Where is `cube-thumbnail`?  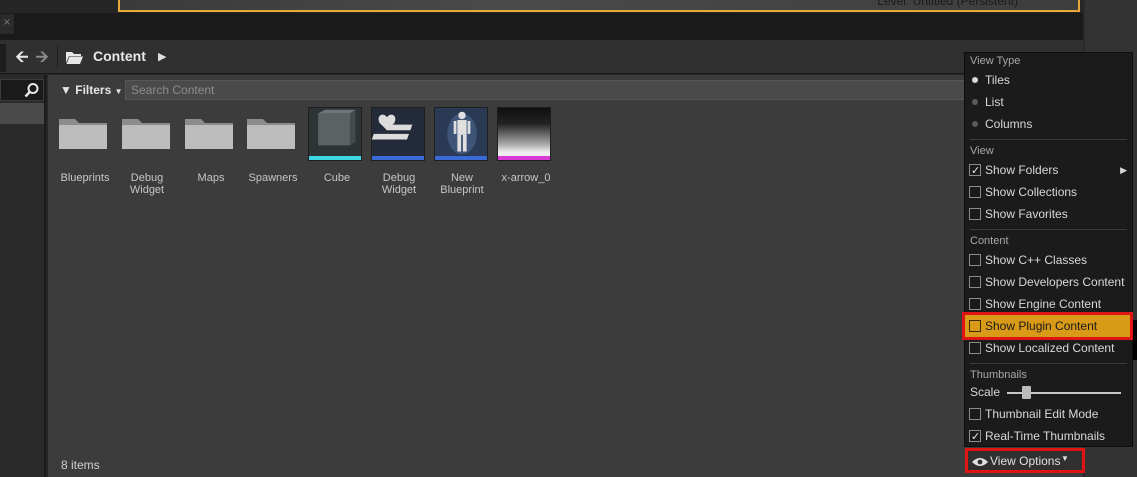
cube-thumbnail is located at coordinates (335, 134).